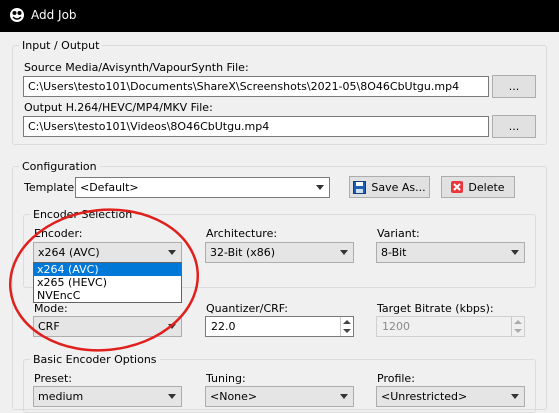 The height and width of the screenshot is (413, 559). I want to click on profile-label: Profile:, so click(396, 378).